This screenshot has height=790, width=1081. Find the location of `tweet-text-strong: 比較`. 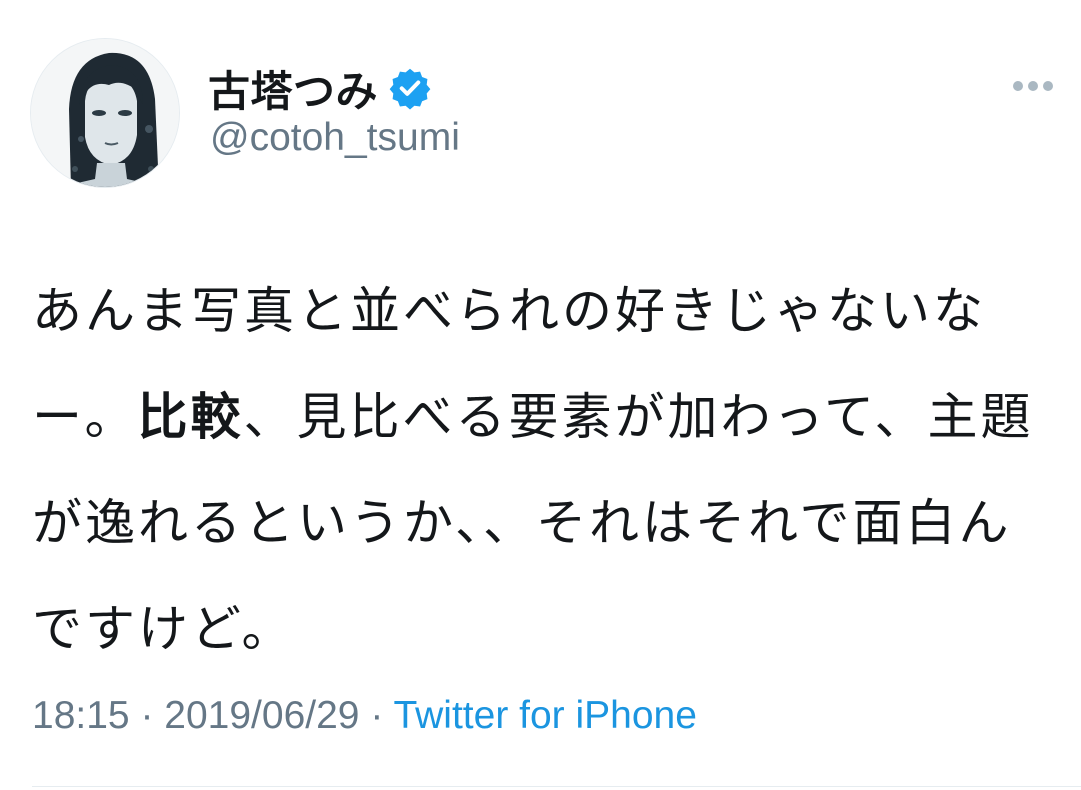

tweet-text-strong: 比較 is located at coordinates (190, 417).